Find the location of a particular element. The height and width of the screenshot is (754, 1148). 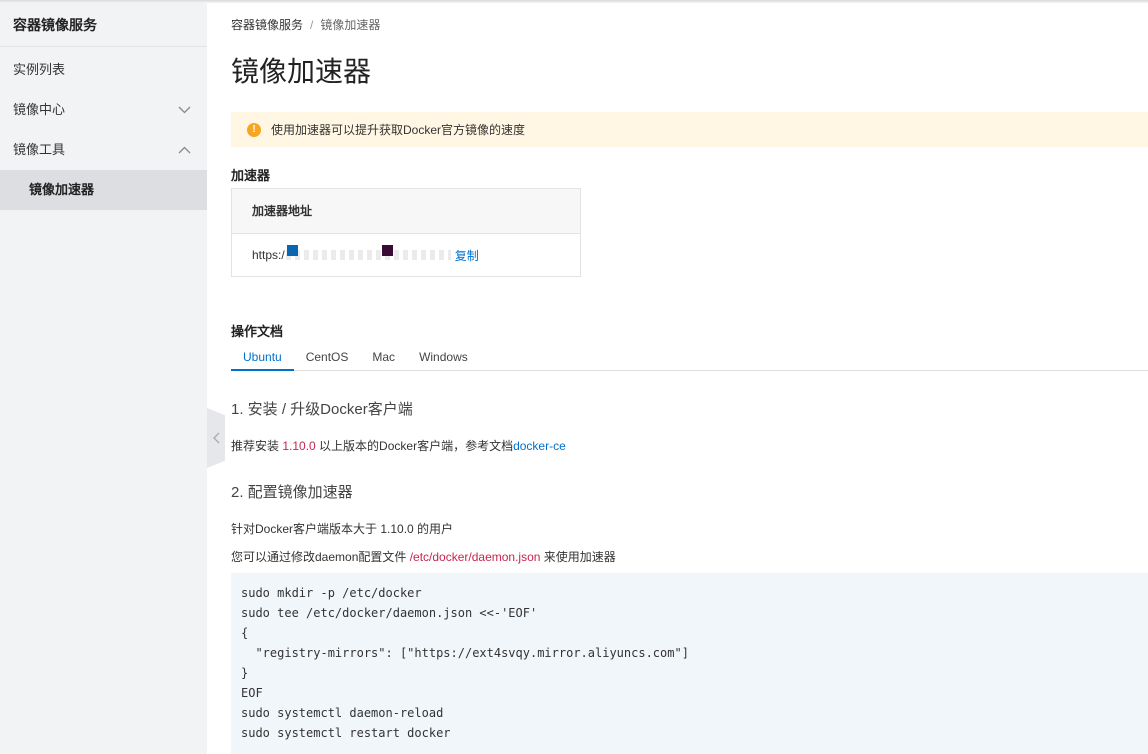

step1-version: 1.10.0 is located at coordinates (299, 446).